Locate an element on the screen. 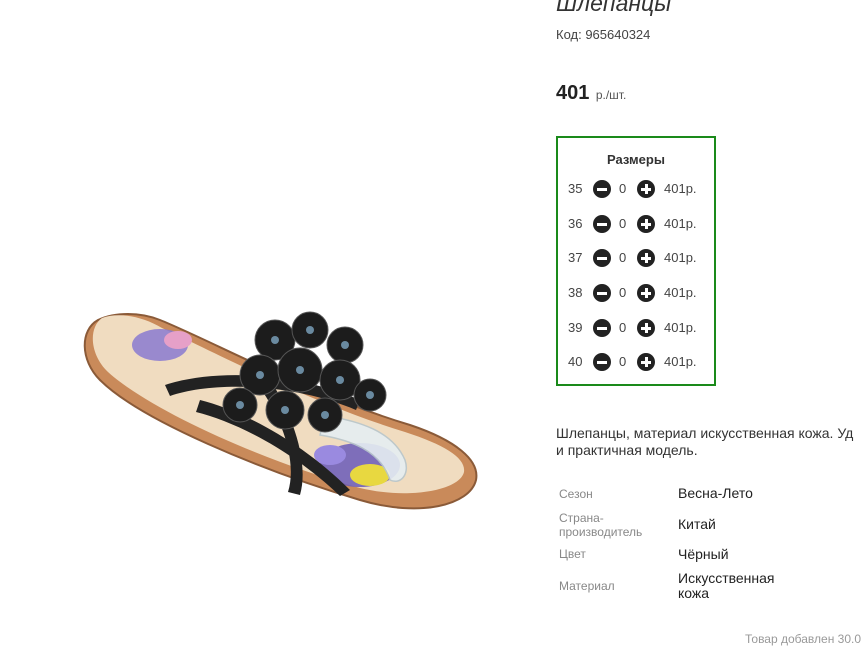 This screenshot has height=658, width=861. size-label: 40 is located at coordinates (575, 361).